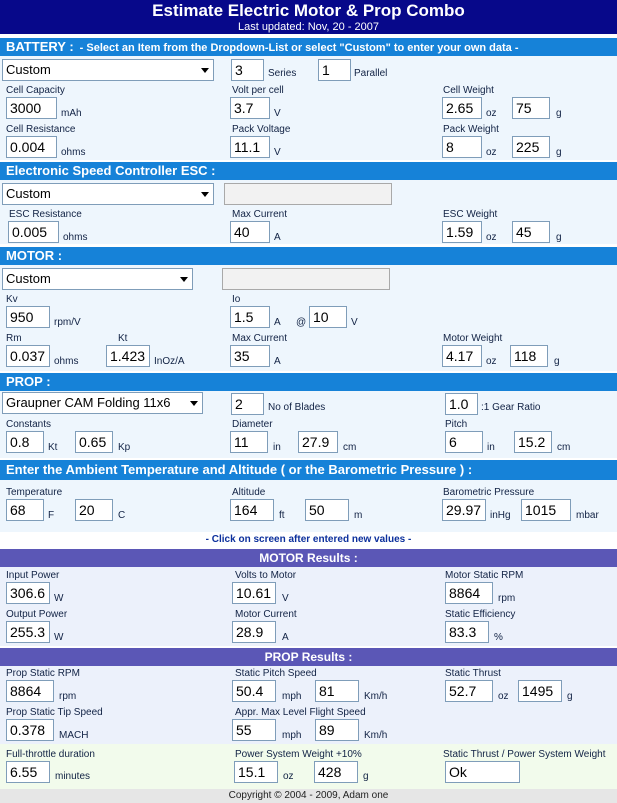 The image size is (617, 803). I want to click on volts-to-motor-unit: V, so click(285, 598).